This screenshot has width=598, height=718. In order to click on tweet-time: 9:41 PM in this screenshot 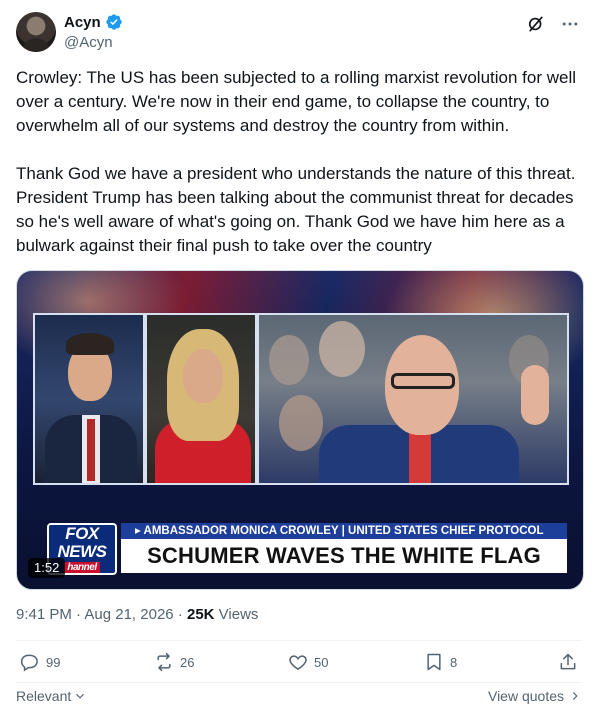, I will do `click(44, 614)`.